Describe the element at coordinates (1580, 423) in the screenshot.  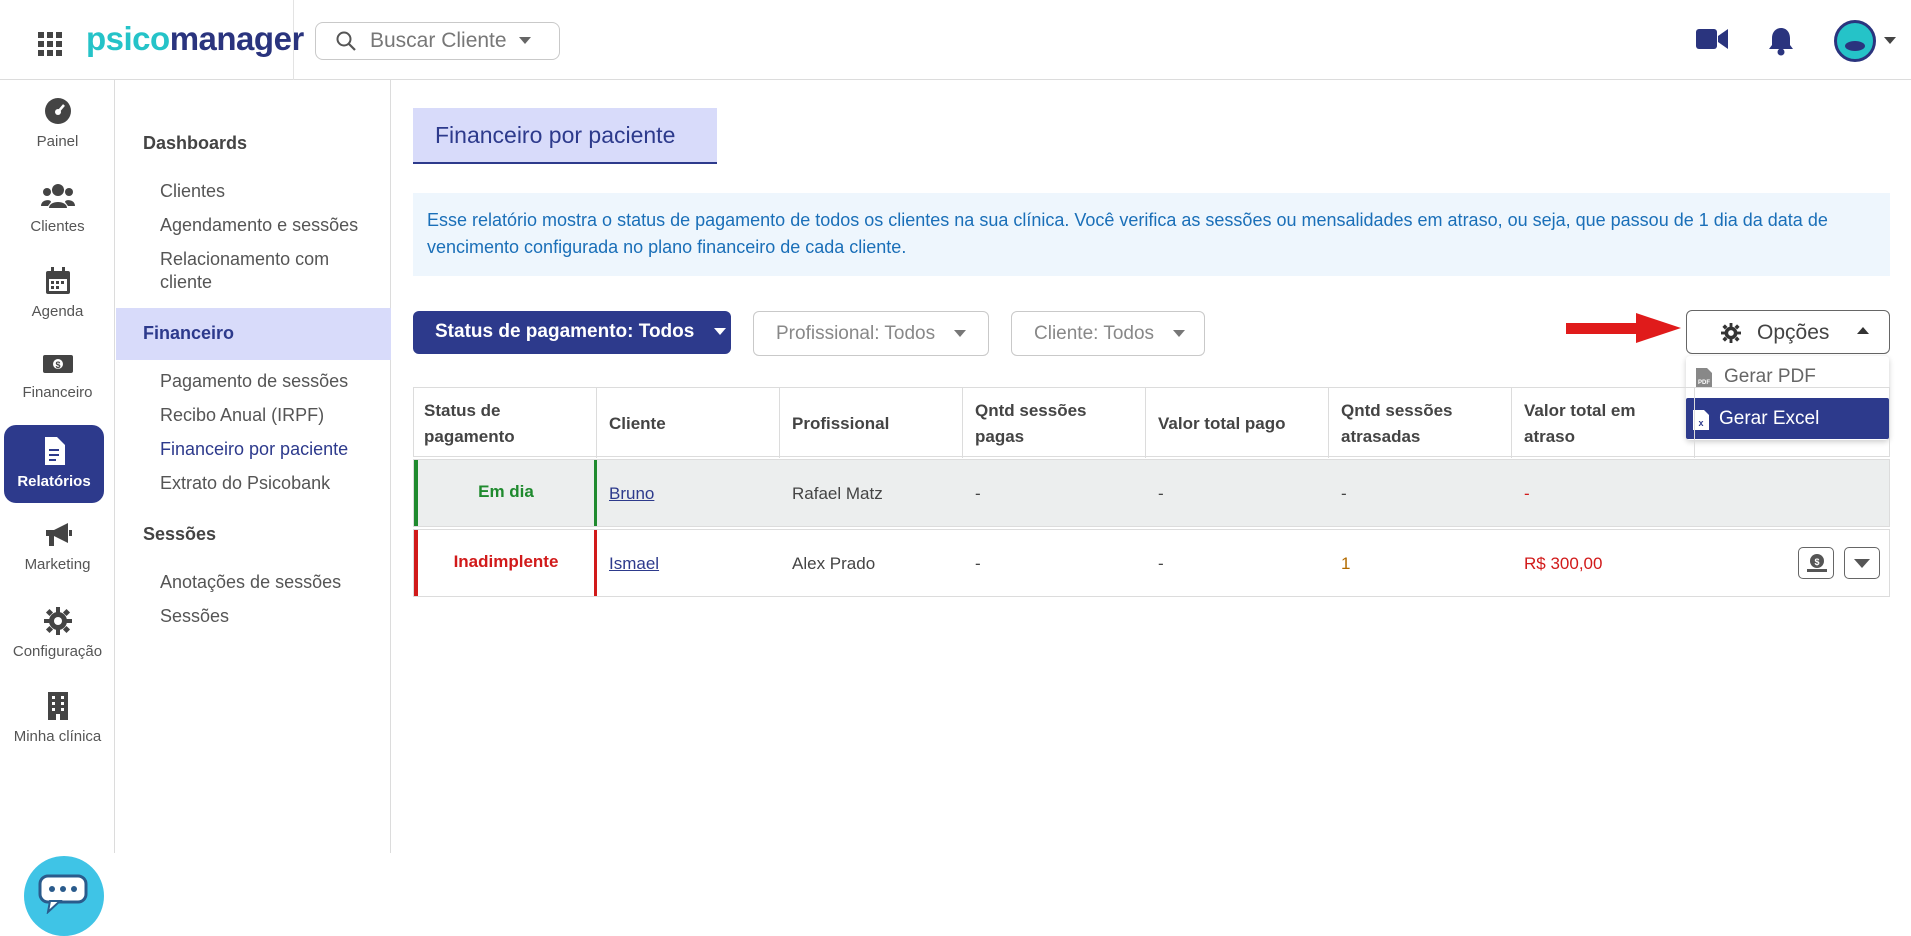
I see `header-valor-atraso: Valor total em atraso` at that location.